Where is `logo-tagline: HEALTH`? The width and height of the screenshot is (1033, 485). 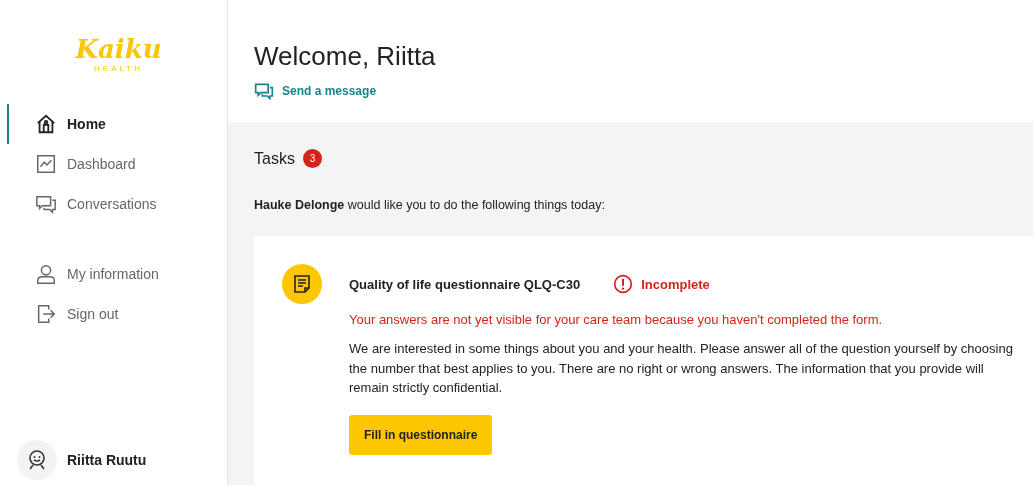
logo-tagline: HEALTH is located at coordinates (118, 69).